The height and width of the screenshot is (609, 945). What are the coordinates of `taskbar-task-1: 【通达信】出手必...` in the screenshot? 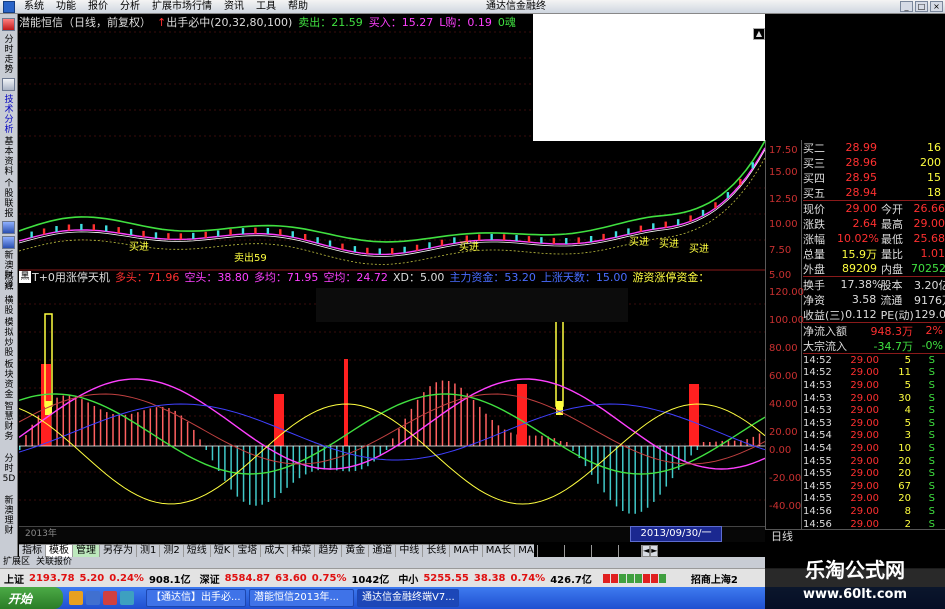 It's located at (196, 598).